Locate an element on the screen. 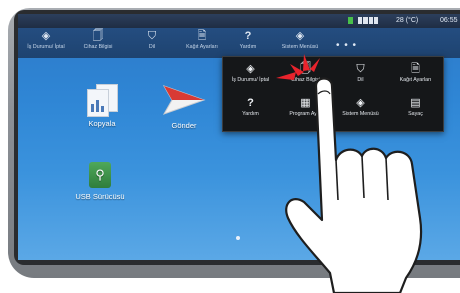  topbar-job-status: ◈ İş Durumu/ İptal is located at coordinates (46, 40).